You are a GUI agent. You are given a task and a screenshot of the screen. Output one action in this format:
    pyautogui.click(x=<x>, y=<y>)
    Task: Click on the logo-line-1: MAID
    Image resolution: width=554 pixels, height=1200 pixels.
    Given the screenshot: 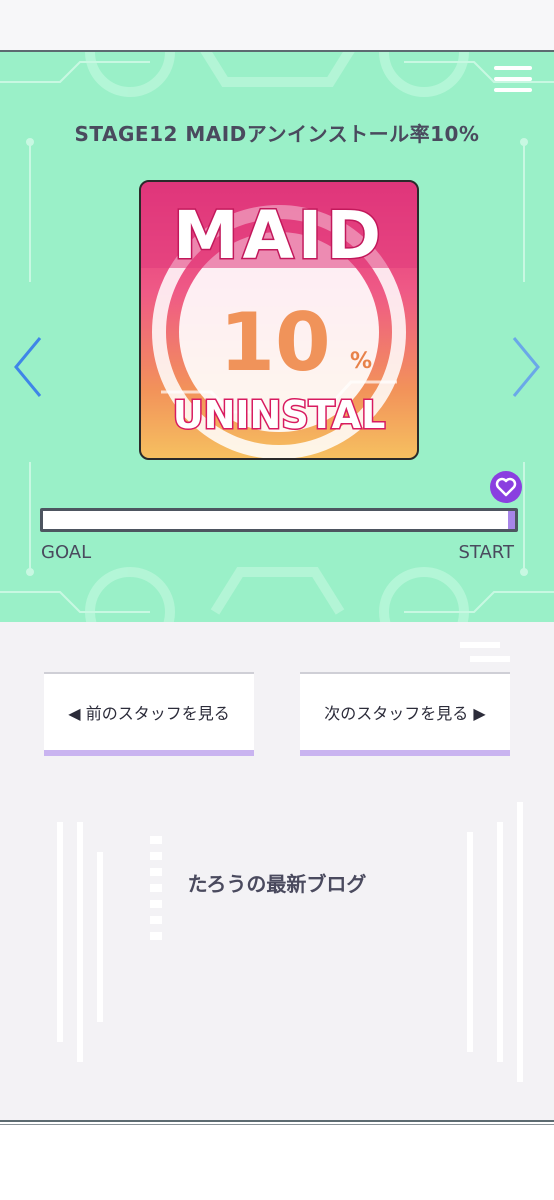 What is the action you would take?
    pyautogui.click(x=279, y=235)
    